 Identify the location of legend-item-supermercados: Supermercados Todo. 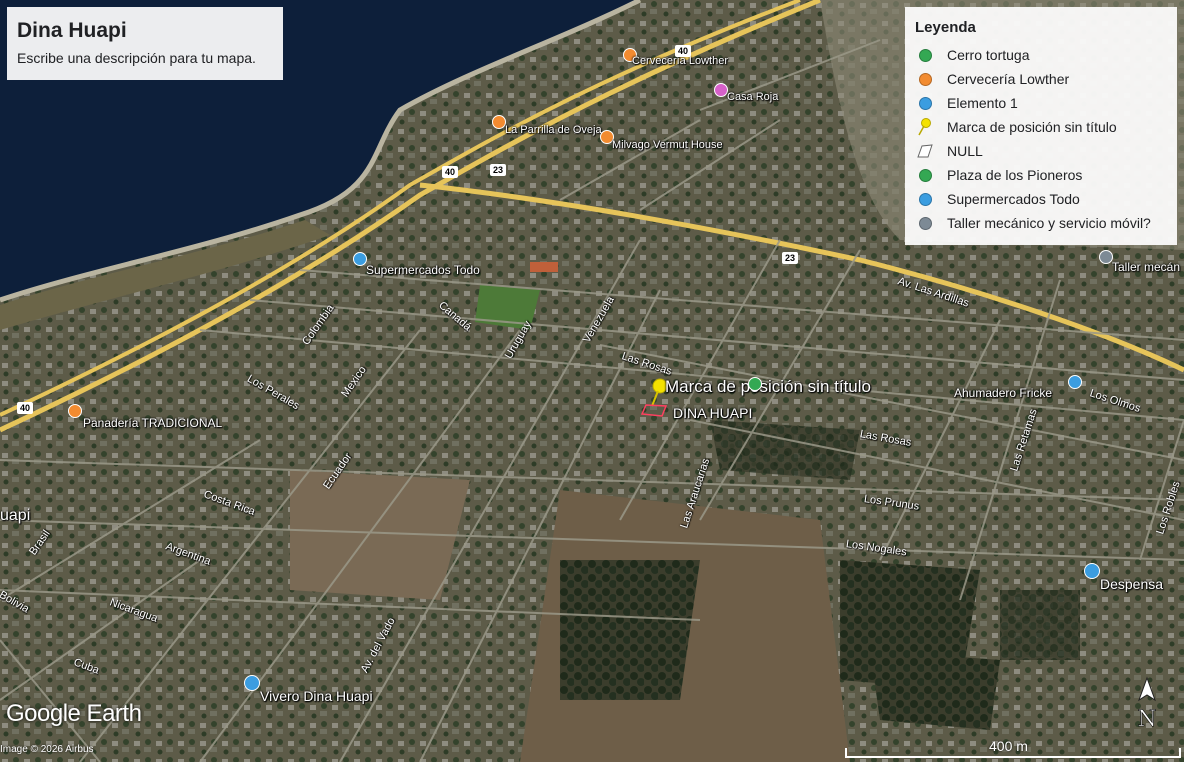
(1041, 199).